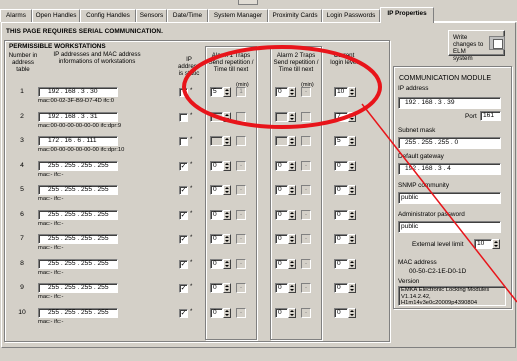 This screenshot has height=361, width=517. Describe the element at coordinates (341, 141) in the screenshot. I see `login-level-input: 5` at that location.